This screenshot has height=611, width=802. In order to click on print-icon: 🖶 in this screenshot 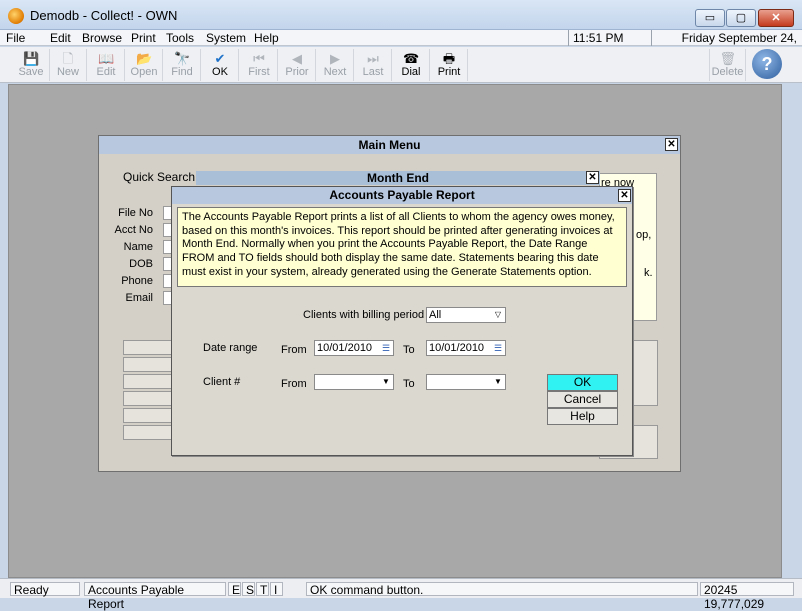, I will do `click(449, 58)`.